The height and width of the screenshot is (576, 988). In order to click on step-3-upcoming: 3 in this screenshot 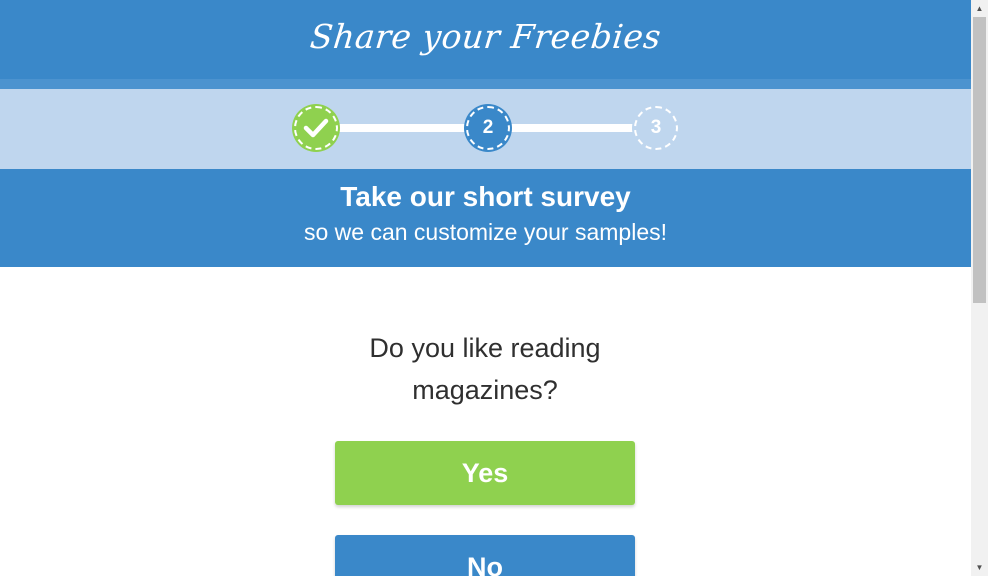, I will do `click(656, 128)`.